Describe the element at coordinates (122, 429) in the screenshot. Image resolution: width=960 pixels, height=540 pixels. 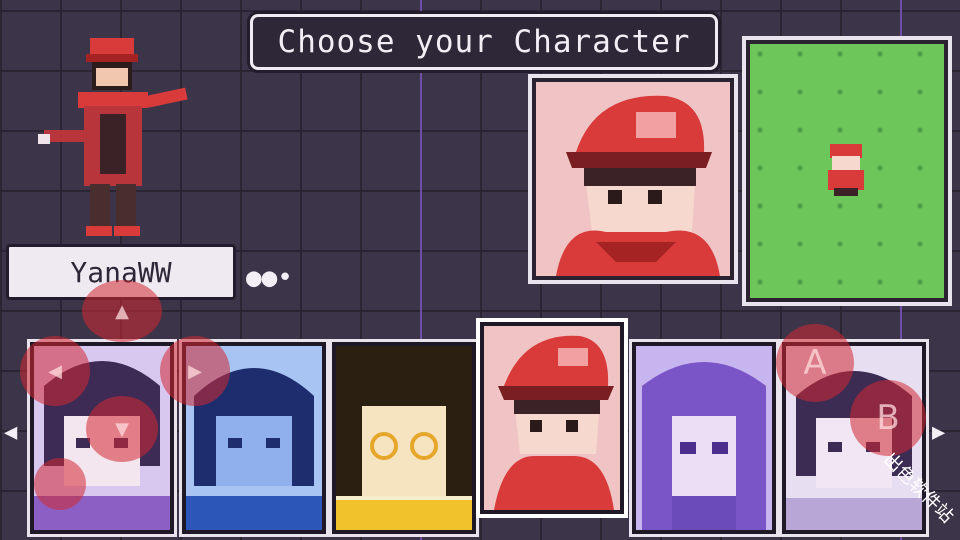
I see `dpad-down-button: ▼` at that location.